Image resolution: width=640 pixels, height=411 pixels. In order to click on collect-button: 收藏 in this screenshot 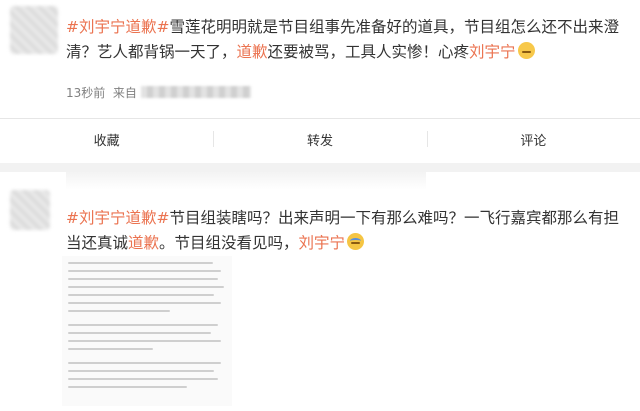, I will do `click(106, 139)`.